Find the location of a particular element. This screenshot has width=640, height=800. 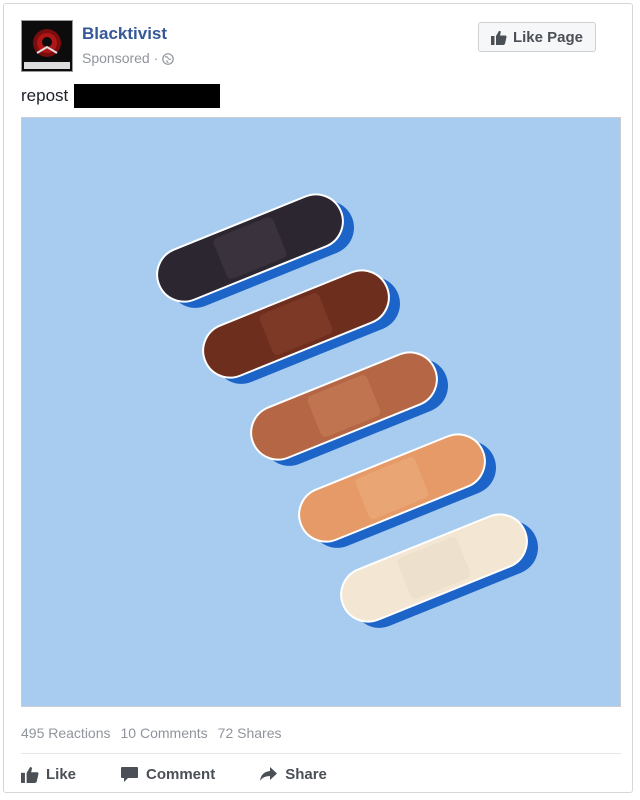

post-text: repost is located at coordinates (121, 96).